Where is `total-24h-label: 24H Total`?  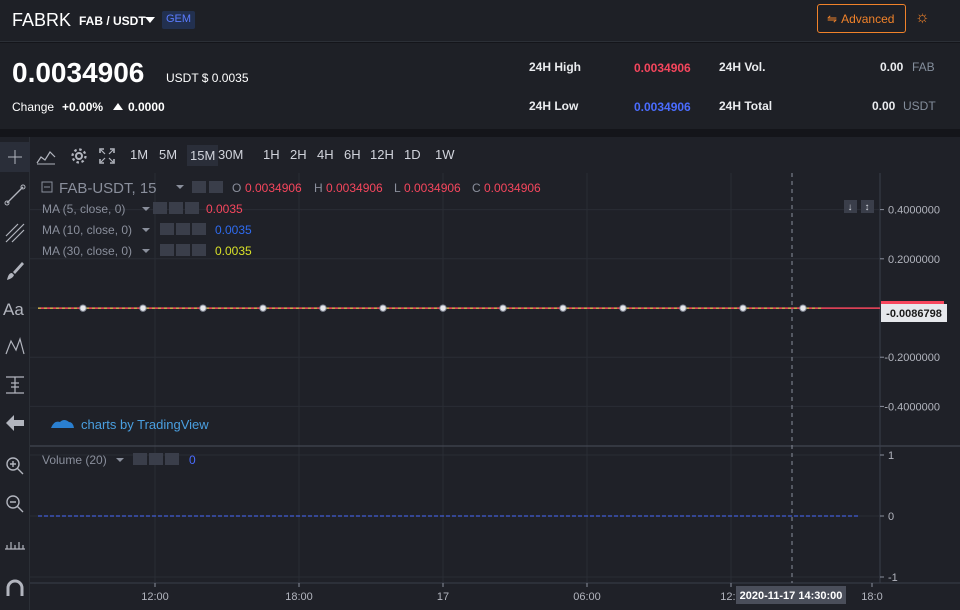
total-24h-label: 24H Total is located at coordinates (746, 106).